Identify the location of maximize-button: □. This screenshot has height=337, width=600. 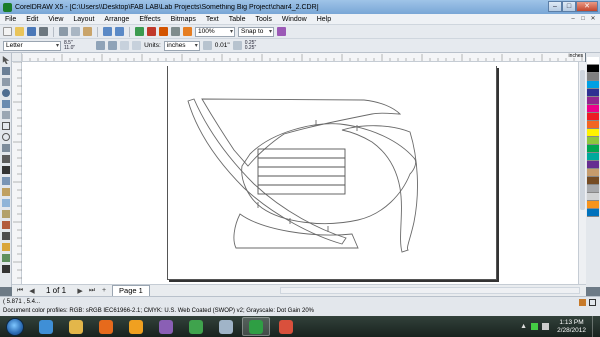
(569, 6).